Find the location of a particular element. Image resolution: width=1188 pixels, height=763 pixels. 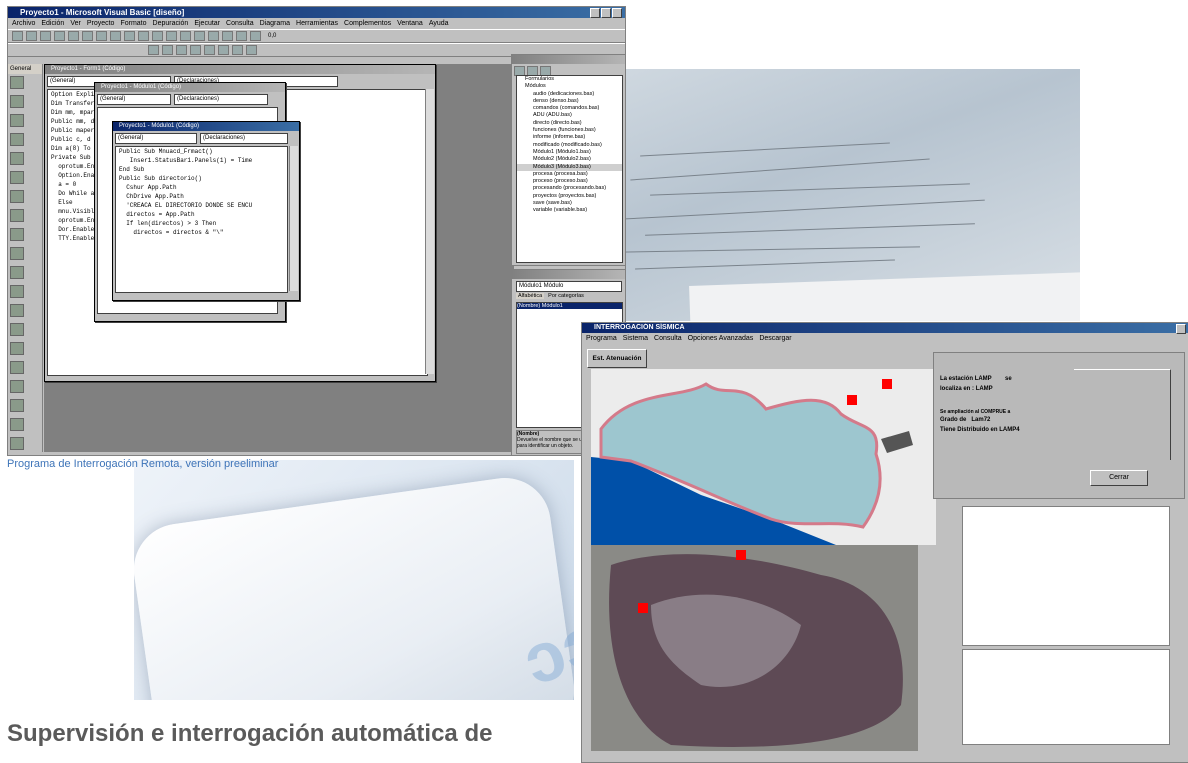

object-selector: Módulo1 Módulo is located at coordinates (569, 286).